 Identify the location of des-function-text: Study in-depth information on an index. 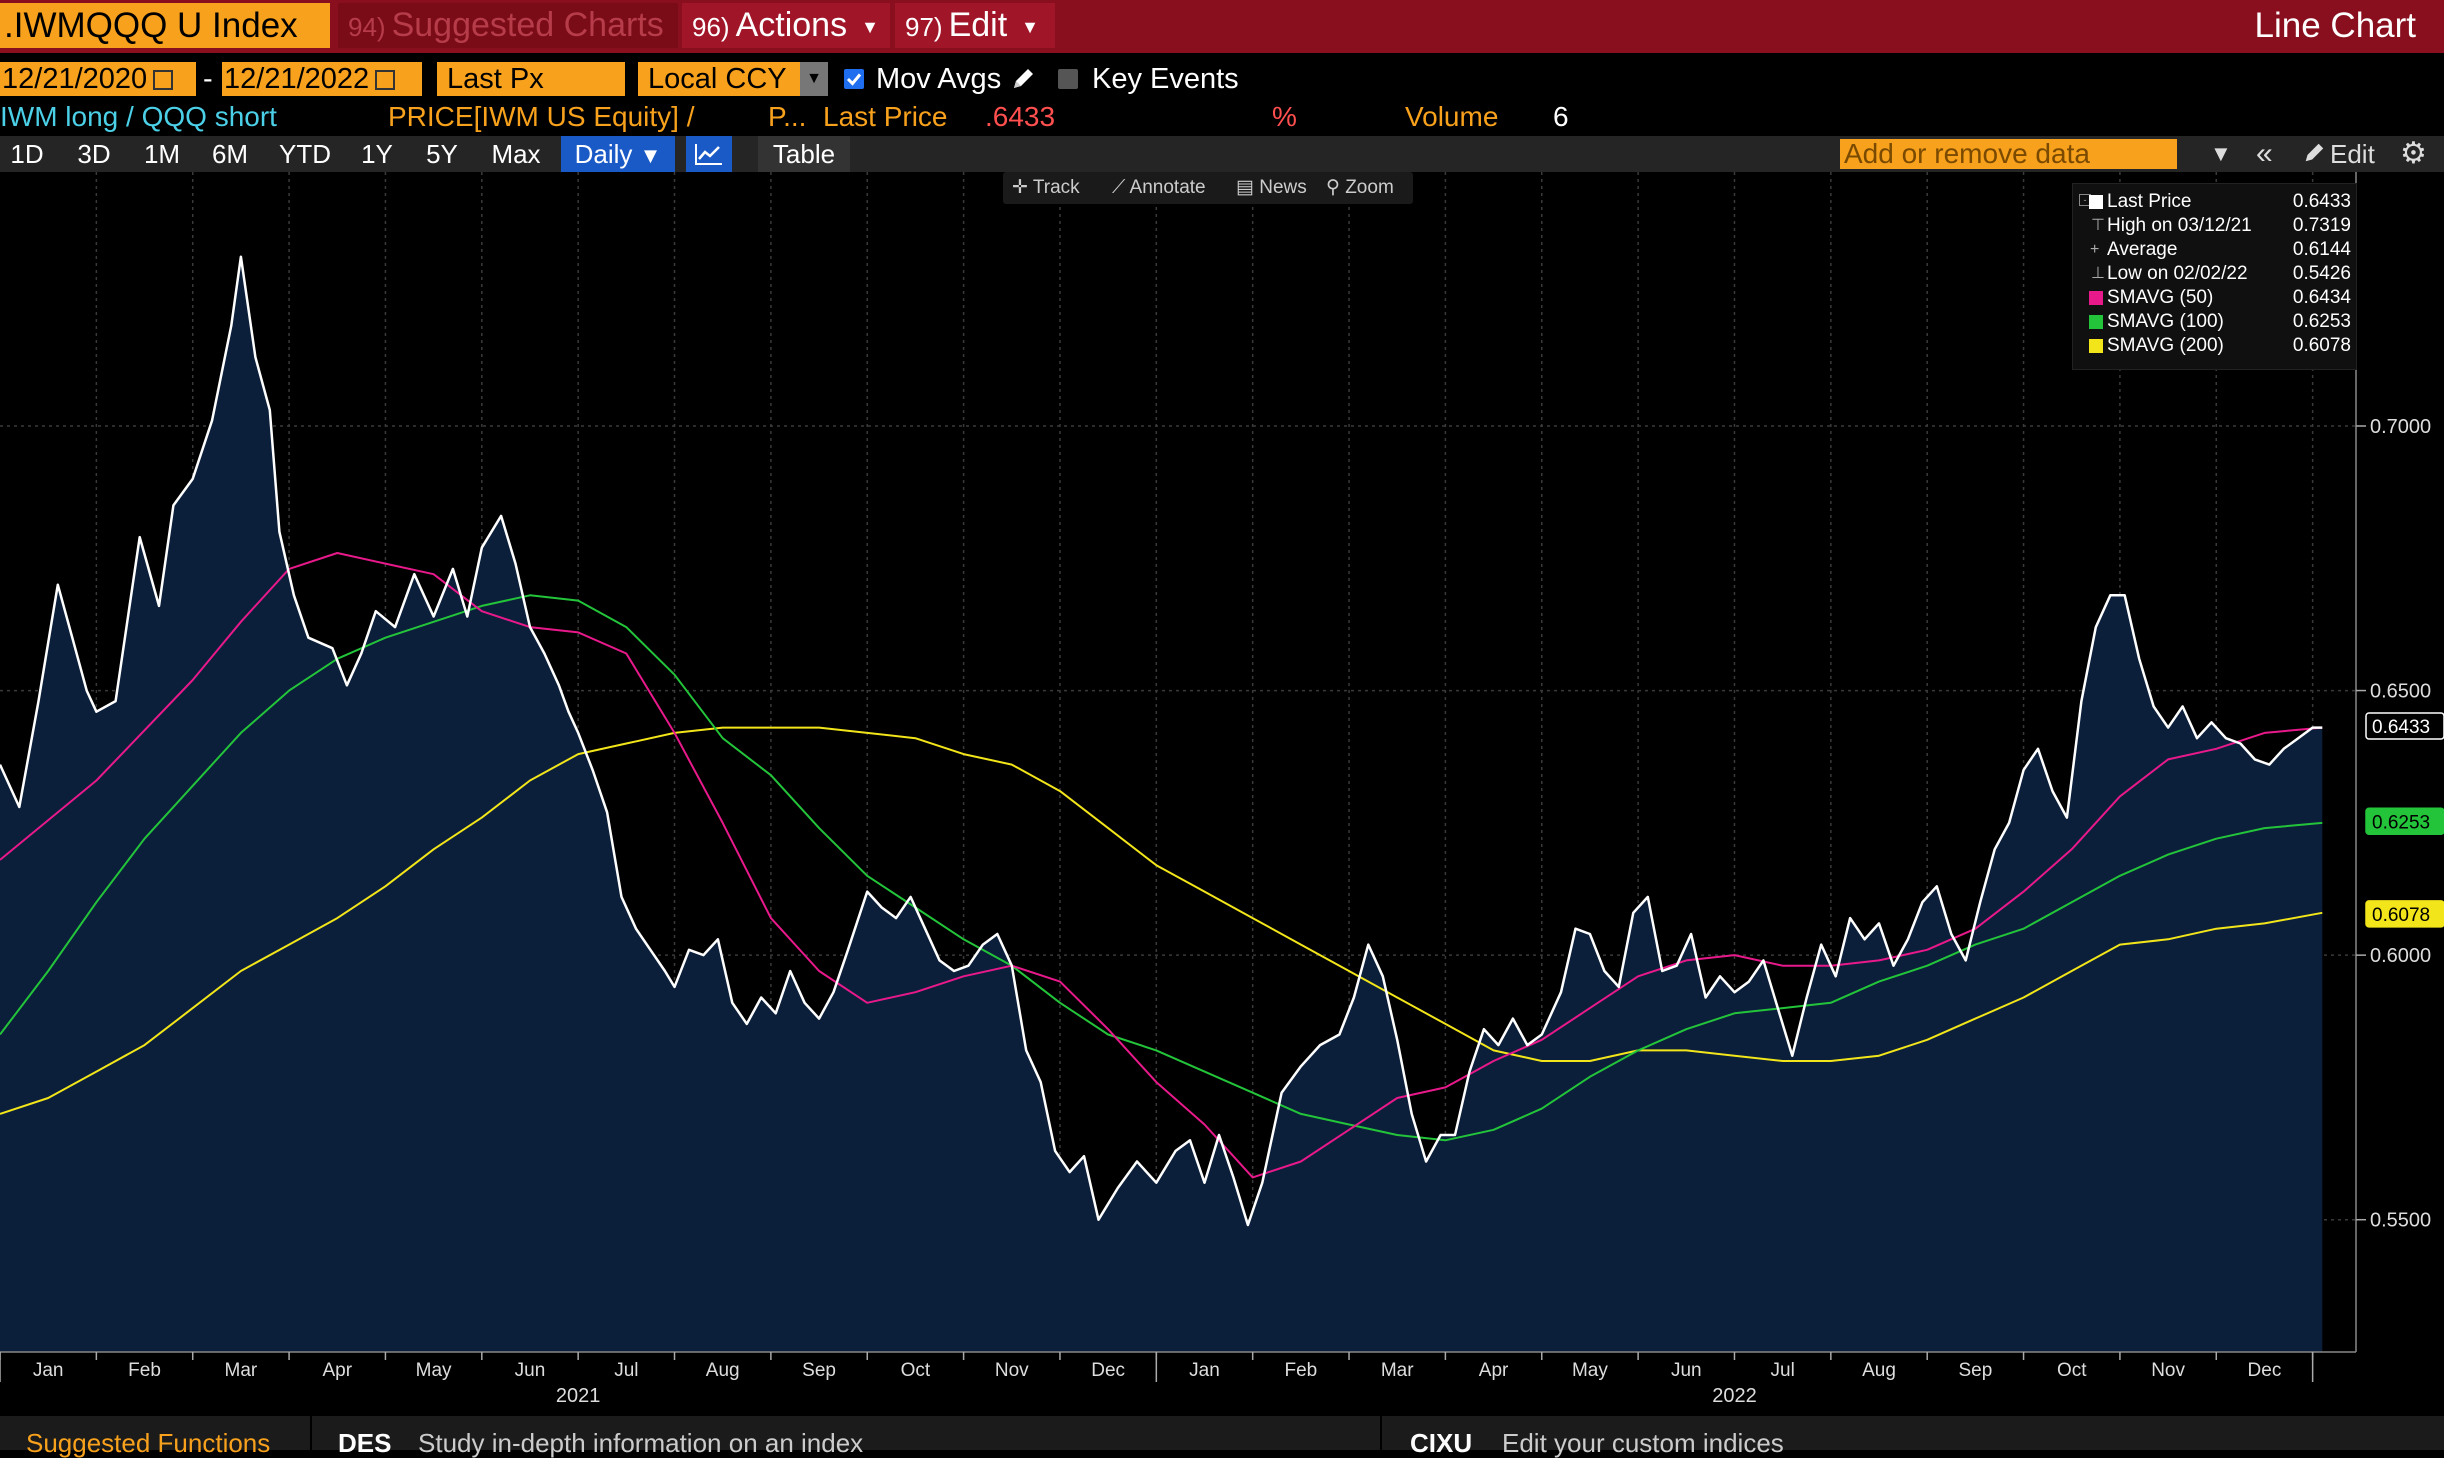
(640, 1443).